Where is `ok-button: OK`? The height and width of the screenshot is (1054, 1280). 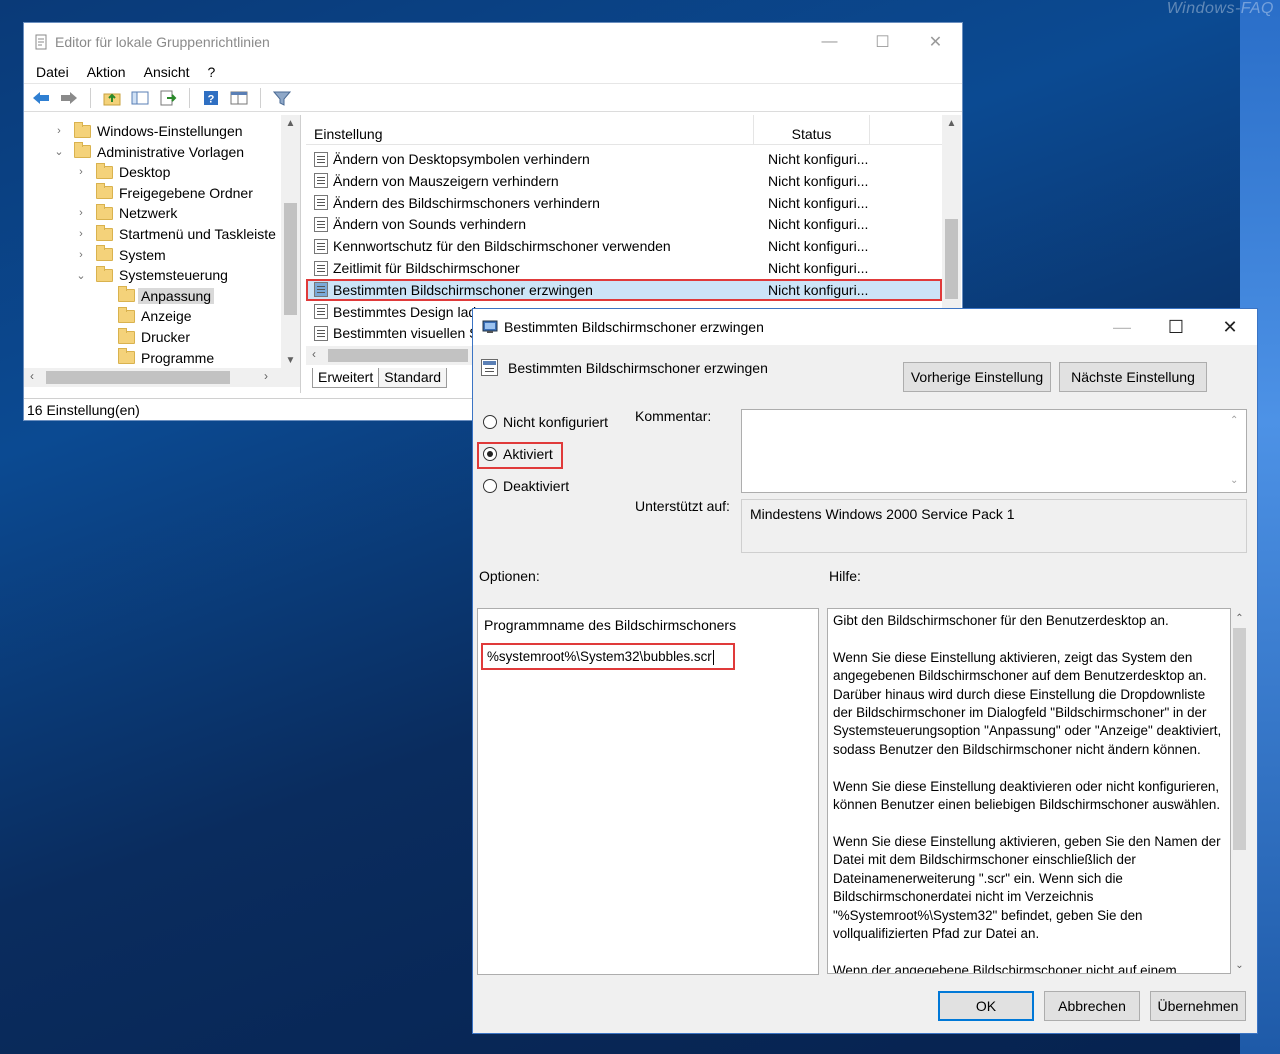 ok-button: OK is located at coordinates (986, 1006).